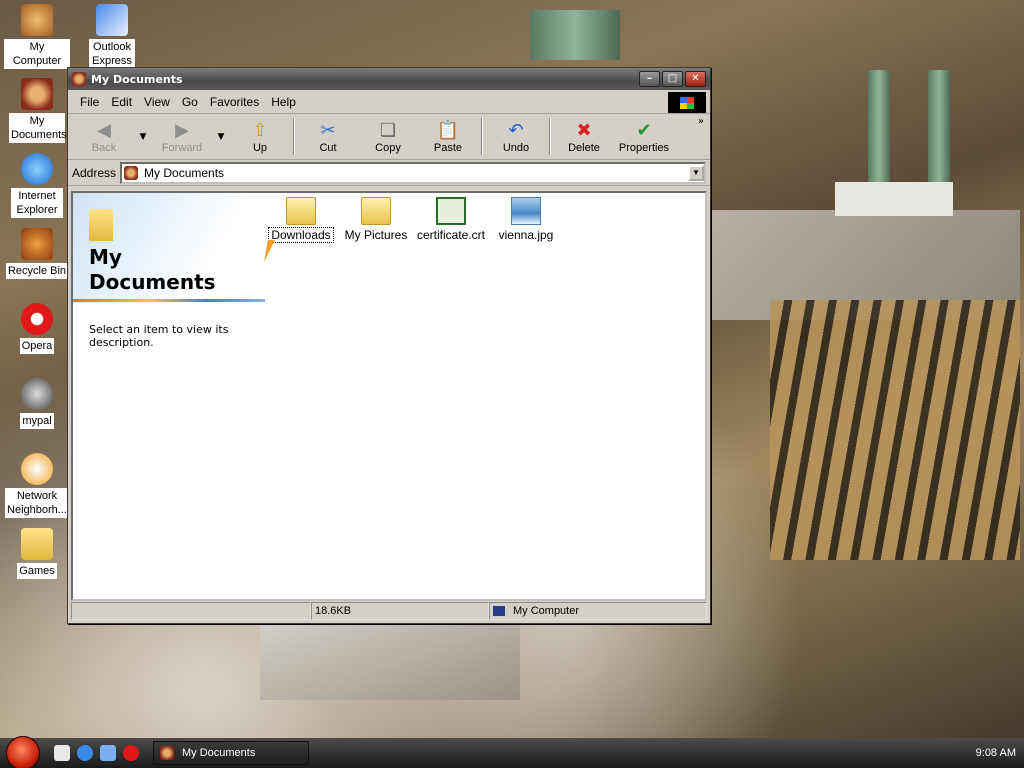 The height and width of the screenshot is (768, 1024). Describe the element at coordinates (190, 102) in the screenshot. I see `menu-go: Go` at that location.